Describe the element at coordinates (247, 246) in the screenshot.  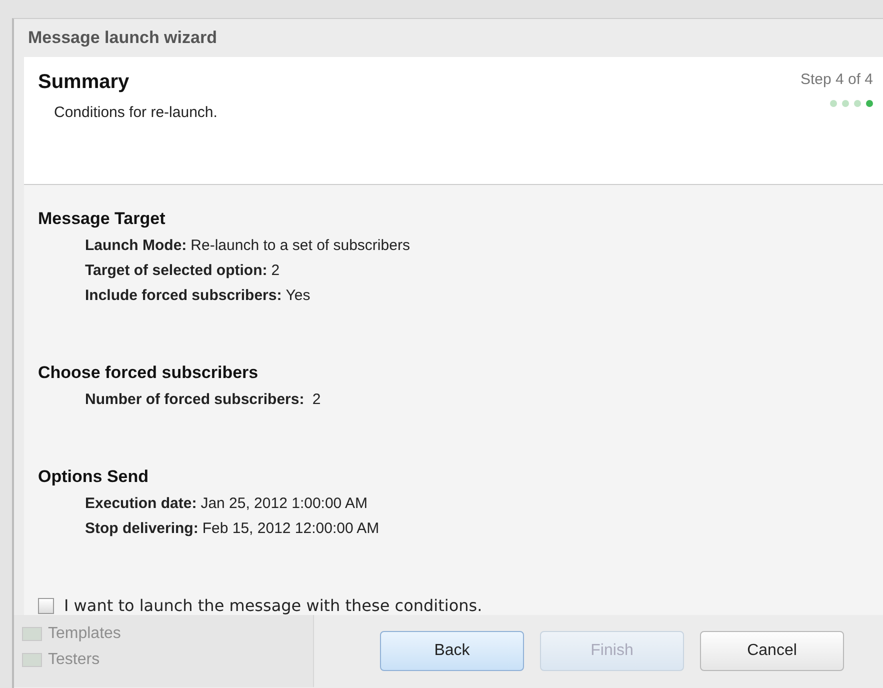
I see `summary-line: Launch Mode: Re-launch to a set of subscribers` at that location.